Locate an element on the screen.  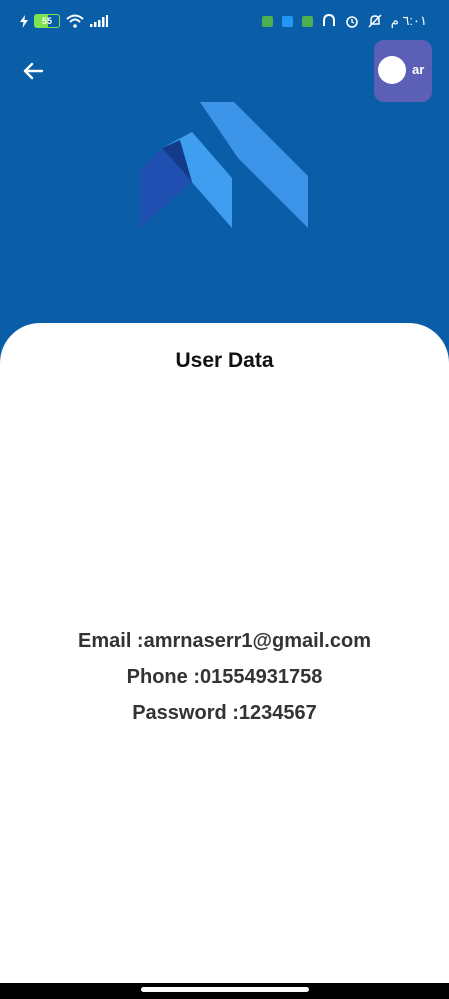
app-notification-icon is located at coordinates (267, 21).